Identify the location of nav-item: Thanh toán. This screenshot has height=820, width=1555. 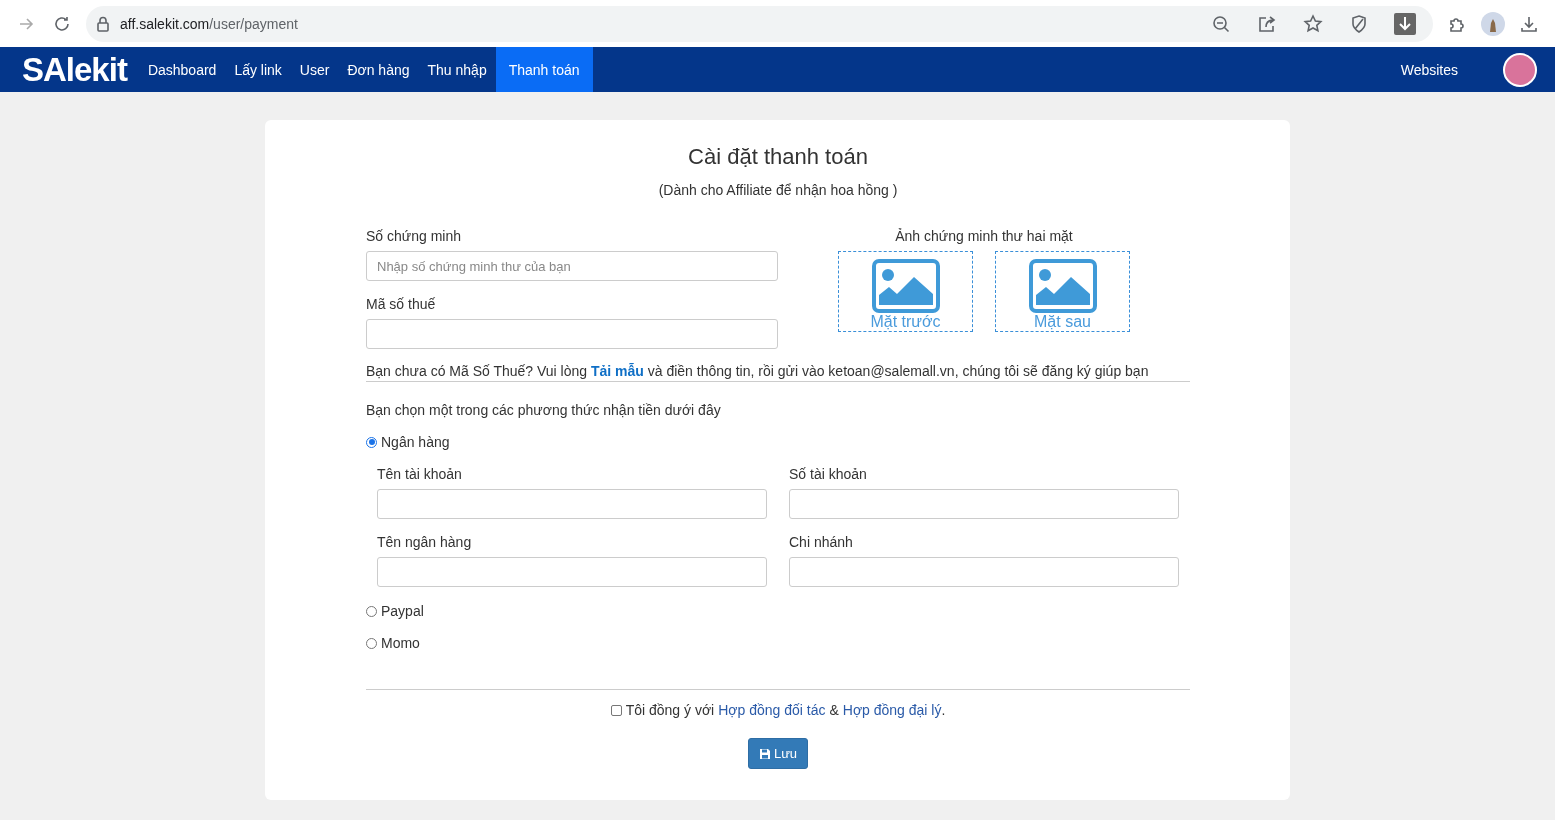
(544, 69).